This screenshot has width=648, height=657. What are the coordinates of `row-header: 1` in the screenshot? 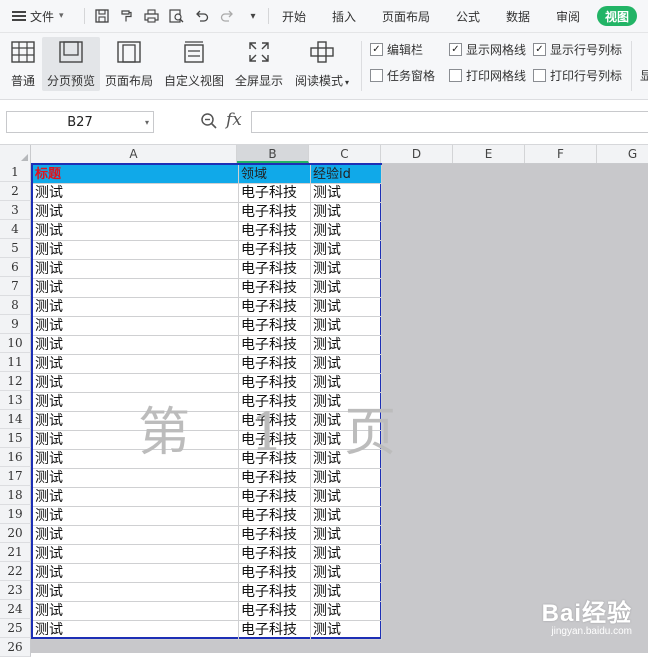 It's located at (15, 172).